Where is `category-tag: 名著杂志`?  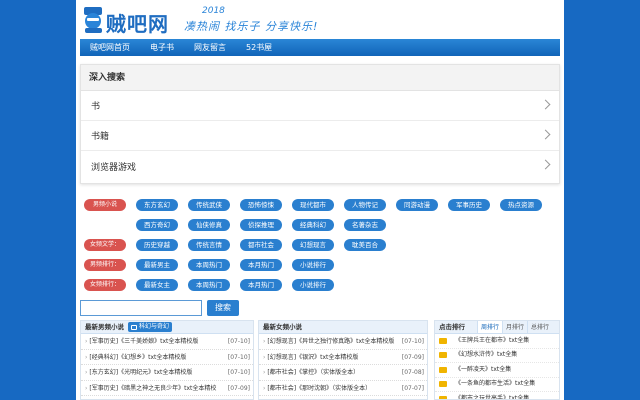 category-tag: 名著杂志 is located at coordinates (365, 225).